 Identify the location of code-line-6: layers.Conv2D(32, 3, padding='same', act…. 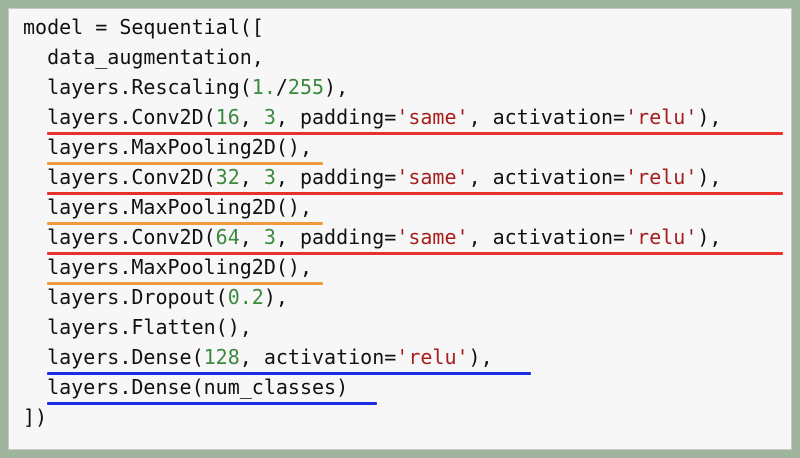
(372, 177).